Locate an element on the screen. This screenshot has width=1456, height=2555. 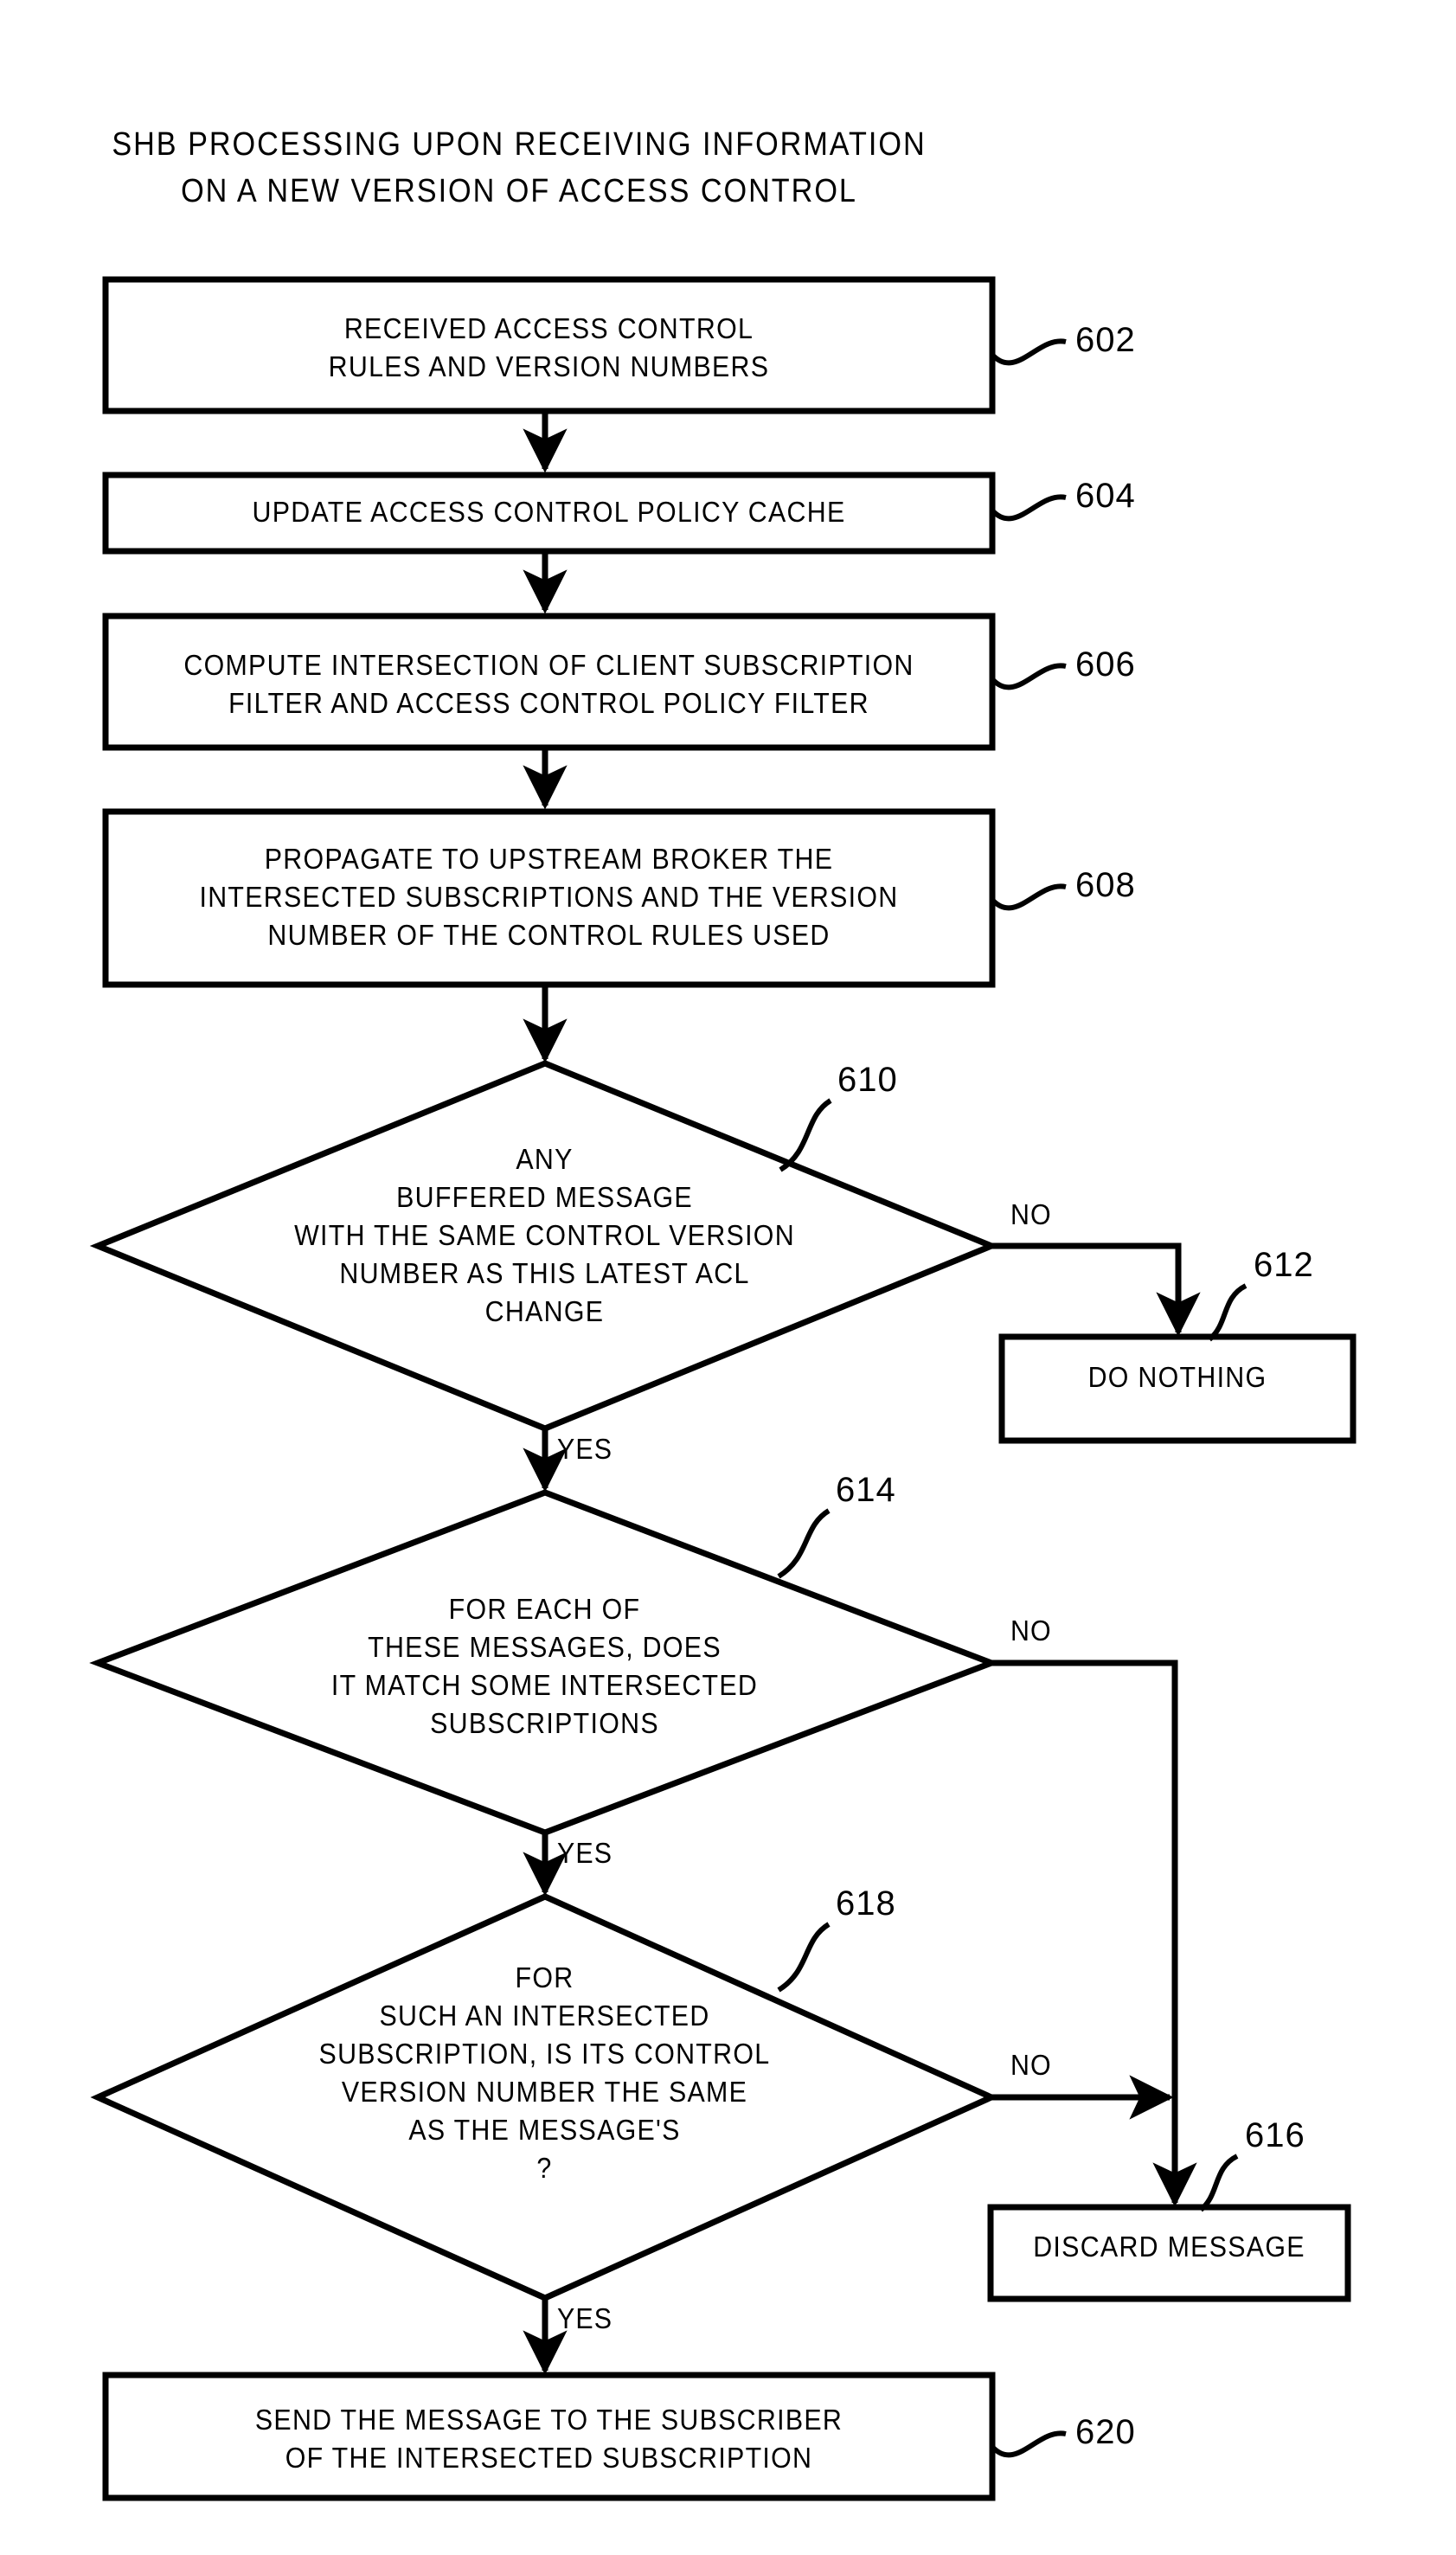
ref-numeral-606: 606 is located at coordinates (1105, 664).